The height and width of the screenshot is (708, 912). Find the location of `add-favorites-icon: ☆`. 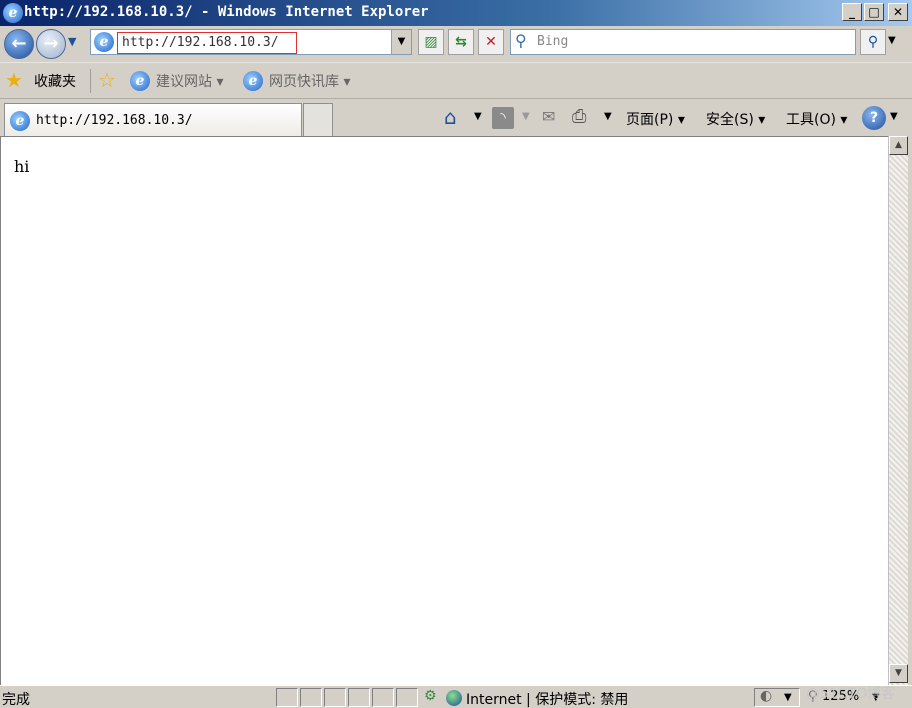

add-favorites-icon: ☆ is located at coordinates (107, 80).